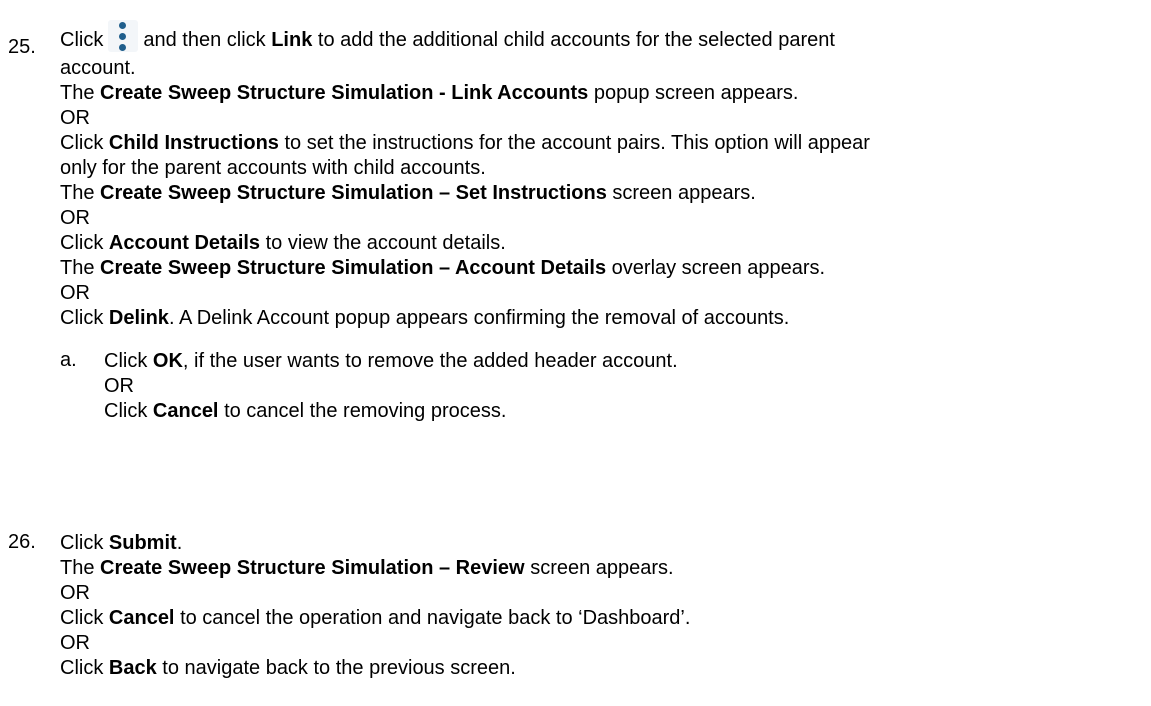 Image resolution: width=1151 pixels, height=706 pixels. Describe the element at coordinates (22, 47) in the screenshot. I see `step-number: 25.` at that location.